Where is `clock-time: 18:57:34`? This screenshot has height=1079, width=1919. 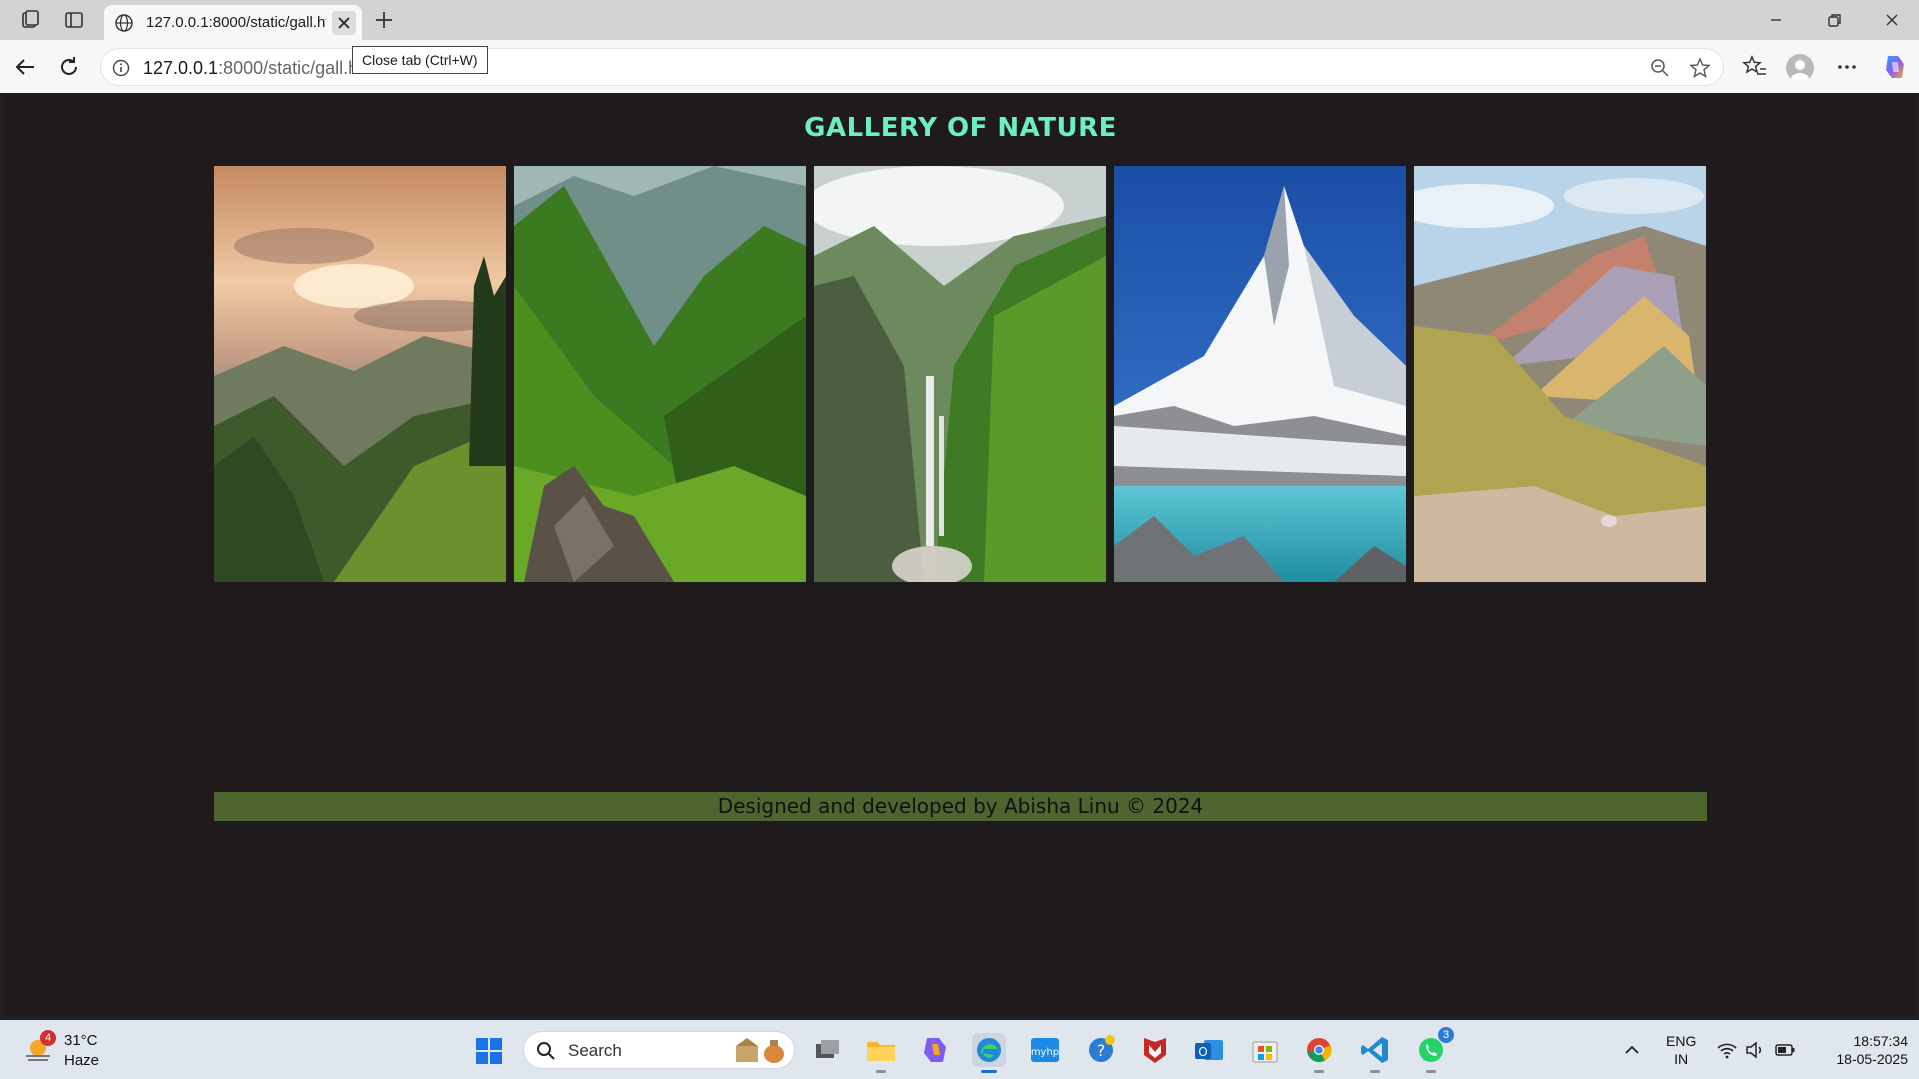 clock-time: 18:57:34 is located at coordinates (1881, 1041).